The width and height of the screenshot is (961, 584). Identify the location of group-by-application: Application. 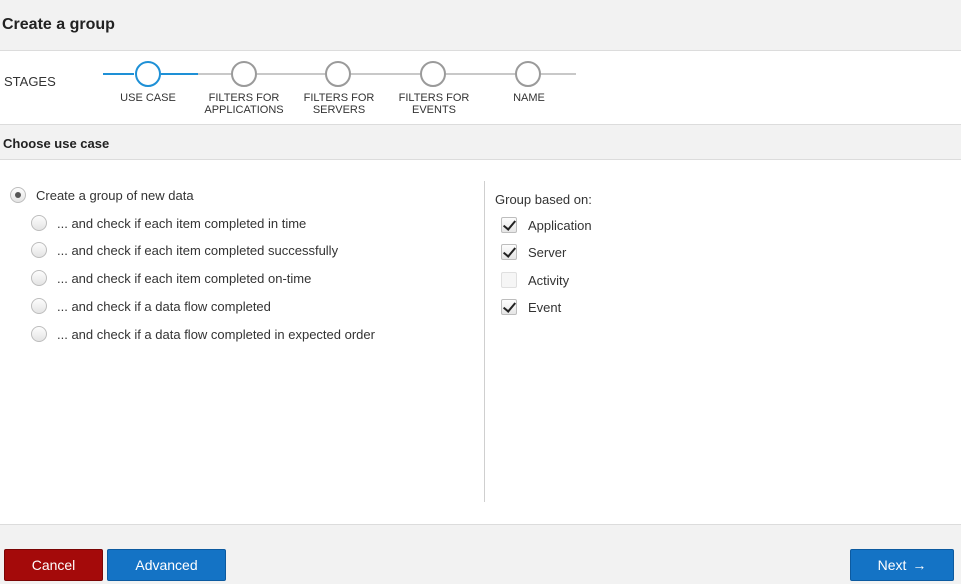
(546, 225).